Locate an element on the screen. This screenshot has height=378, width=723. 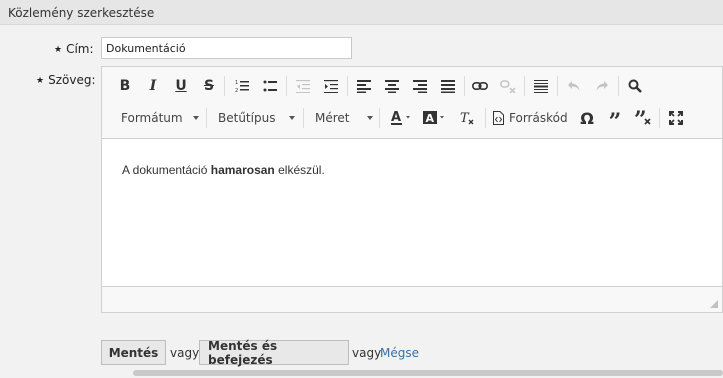
svg-text: 1 is located at coordinates (236, 83).